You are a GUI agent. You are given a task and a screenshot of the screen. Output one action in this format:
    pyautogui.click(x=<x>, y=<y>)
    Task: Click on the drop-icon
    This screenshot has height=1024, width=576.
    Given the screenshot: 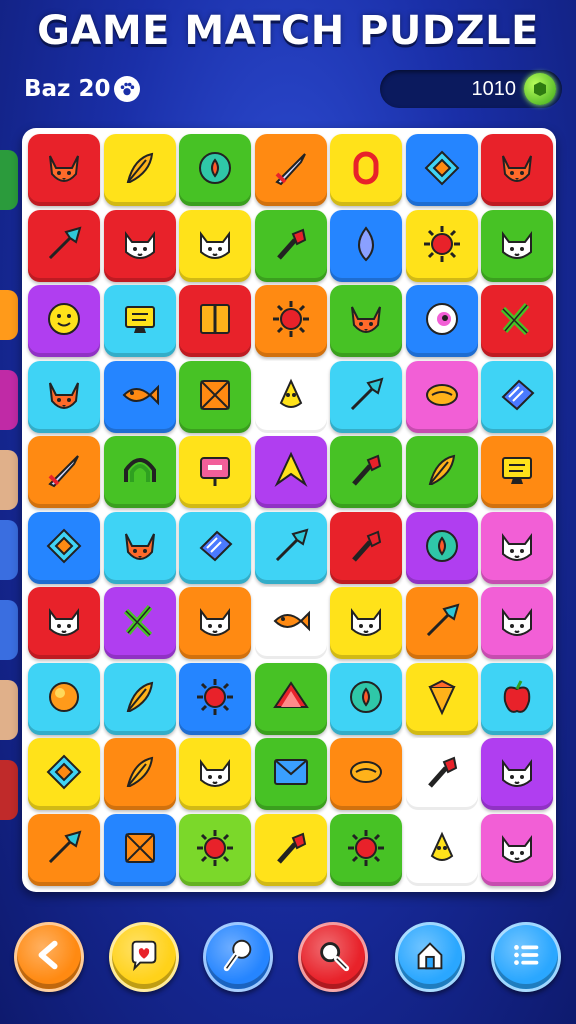 What is the action you would take?
    pyautogui.click(x=366, y=246)
    